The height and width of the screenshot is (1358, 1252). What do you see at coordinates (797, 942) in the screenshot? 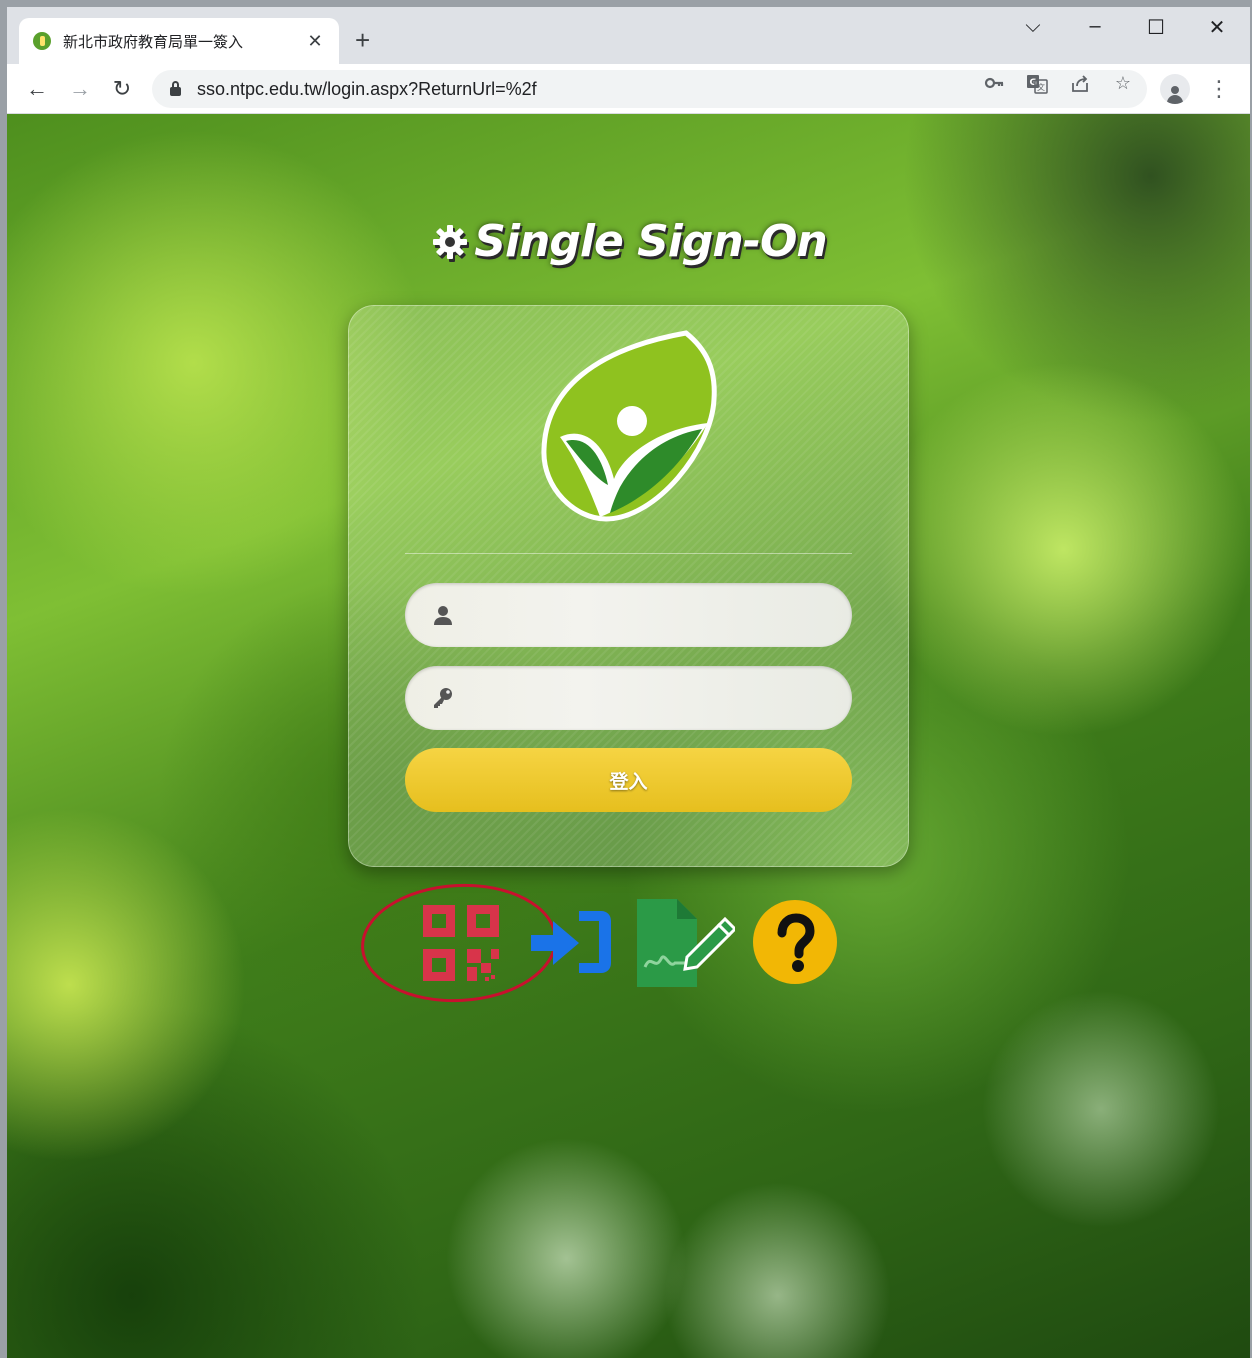
I see `question-circle-icon` at bounding box center [797, 942].